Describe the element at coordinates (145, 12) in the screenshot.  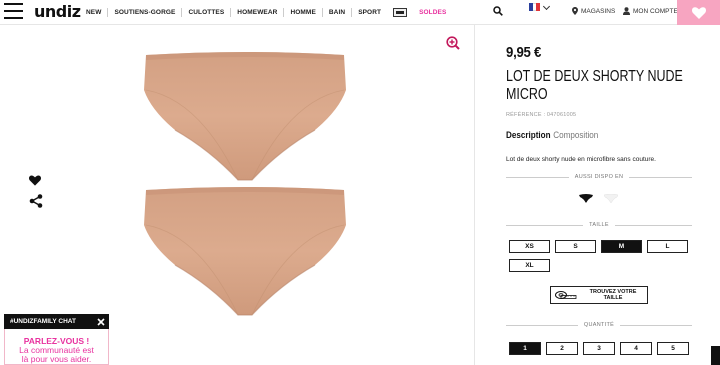
I see `nav-soutiens-gorge: SOUTIENS-GORGE` at that location.